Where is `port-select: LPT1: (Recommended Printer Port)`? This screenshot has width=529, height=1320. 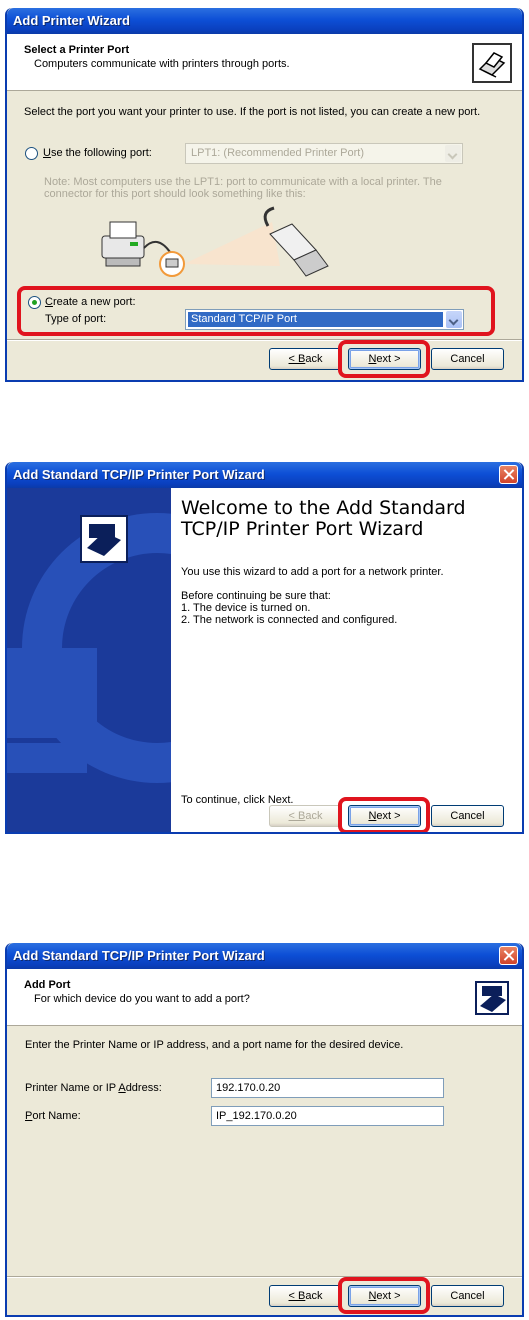
port-select: LPT1: (Recommended Printer Port) is located at coordinates (324, 153).